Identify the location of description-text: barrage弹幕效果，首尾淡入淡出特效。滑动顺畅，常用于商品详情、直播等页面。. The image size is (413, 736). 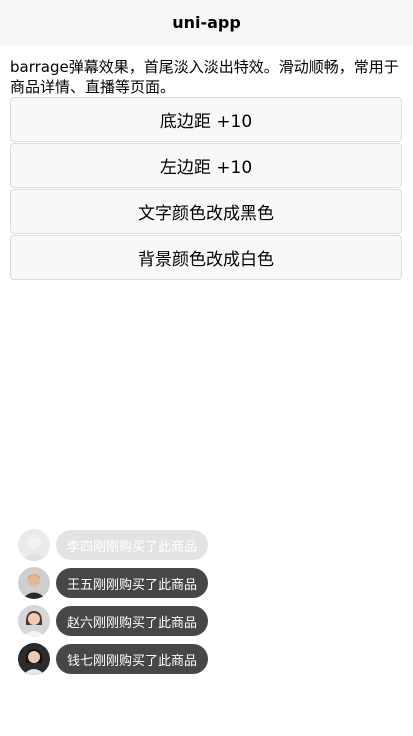
(204, 77).